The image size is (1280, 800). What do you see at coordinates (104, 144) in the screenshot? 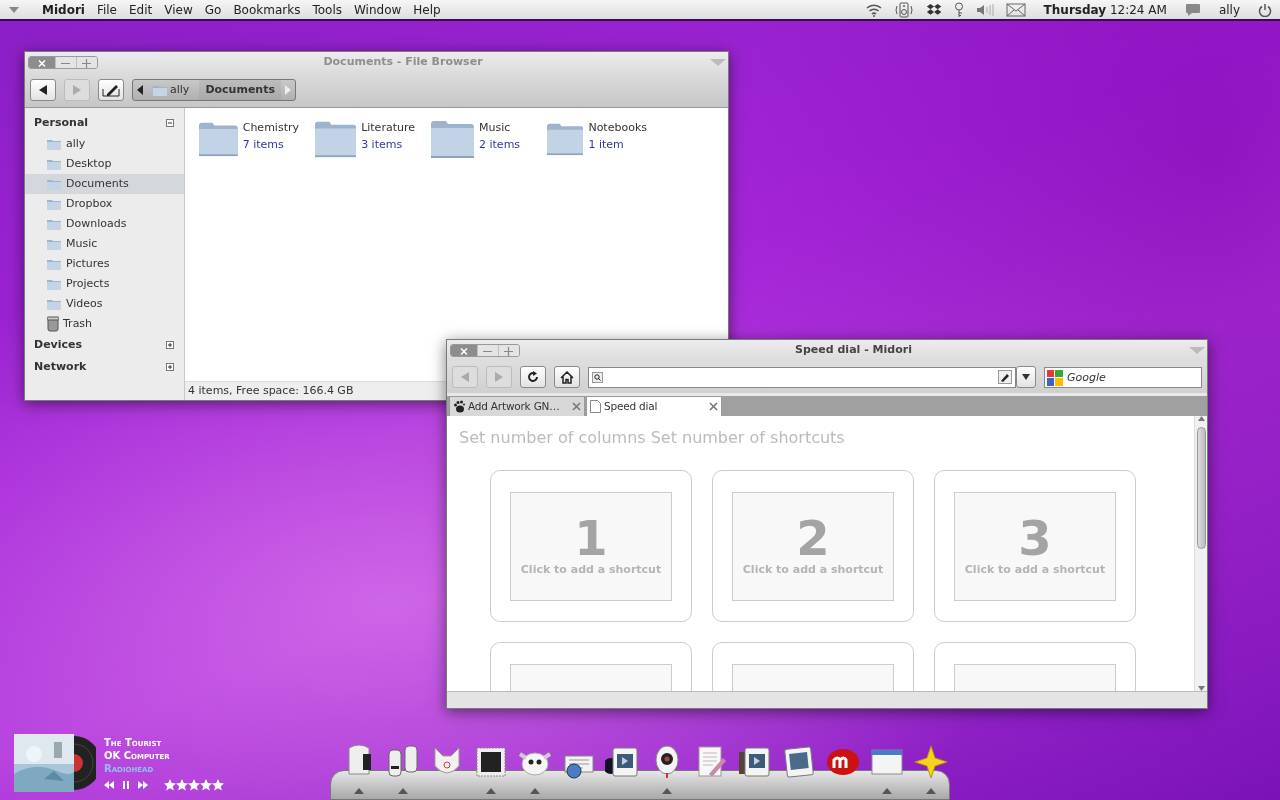
I see `sidebar-item: ally` at bounding box center [104, 144].